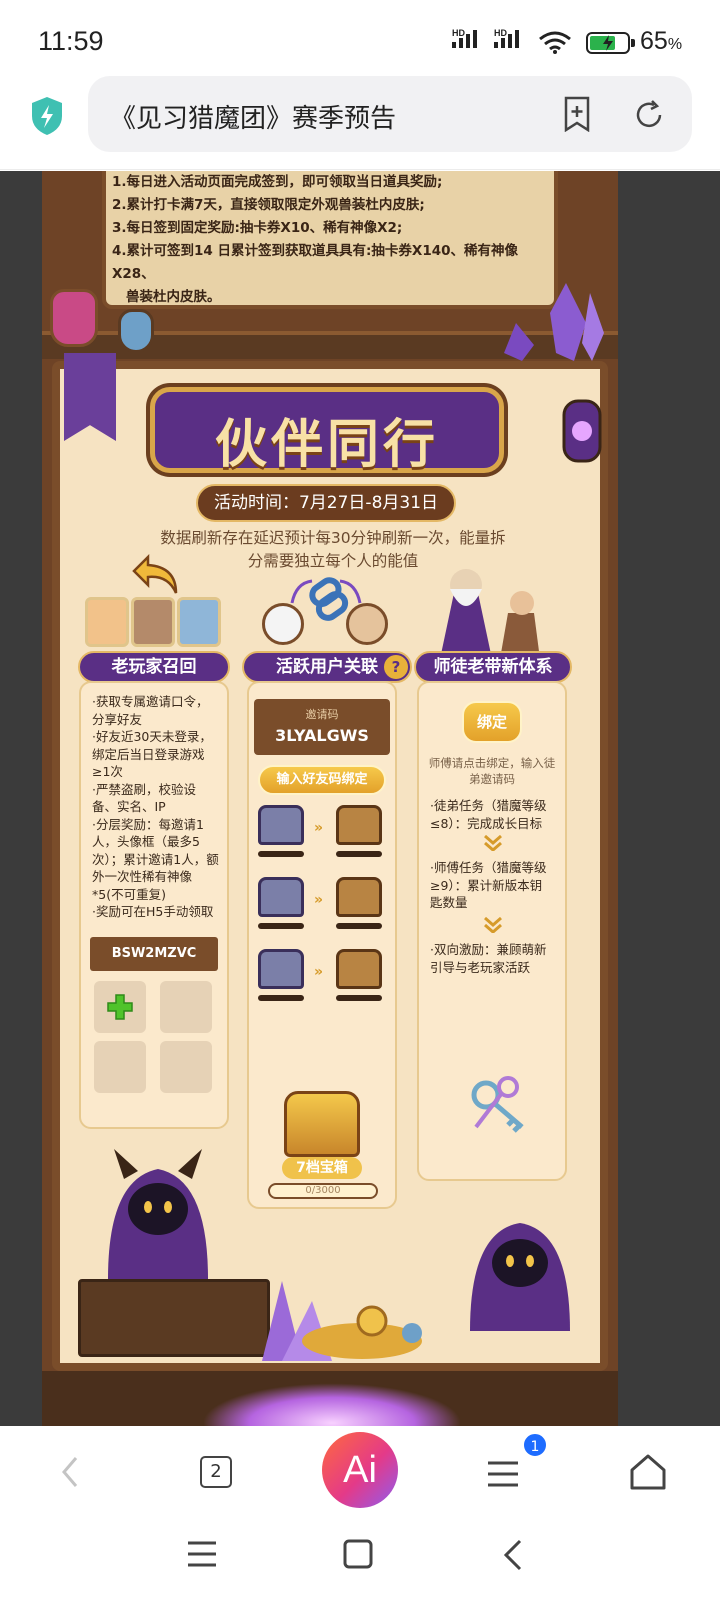 The height and width of the screenshot is (1601, 720). I want to click on keys-icon, so click(497, 1104).